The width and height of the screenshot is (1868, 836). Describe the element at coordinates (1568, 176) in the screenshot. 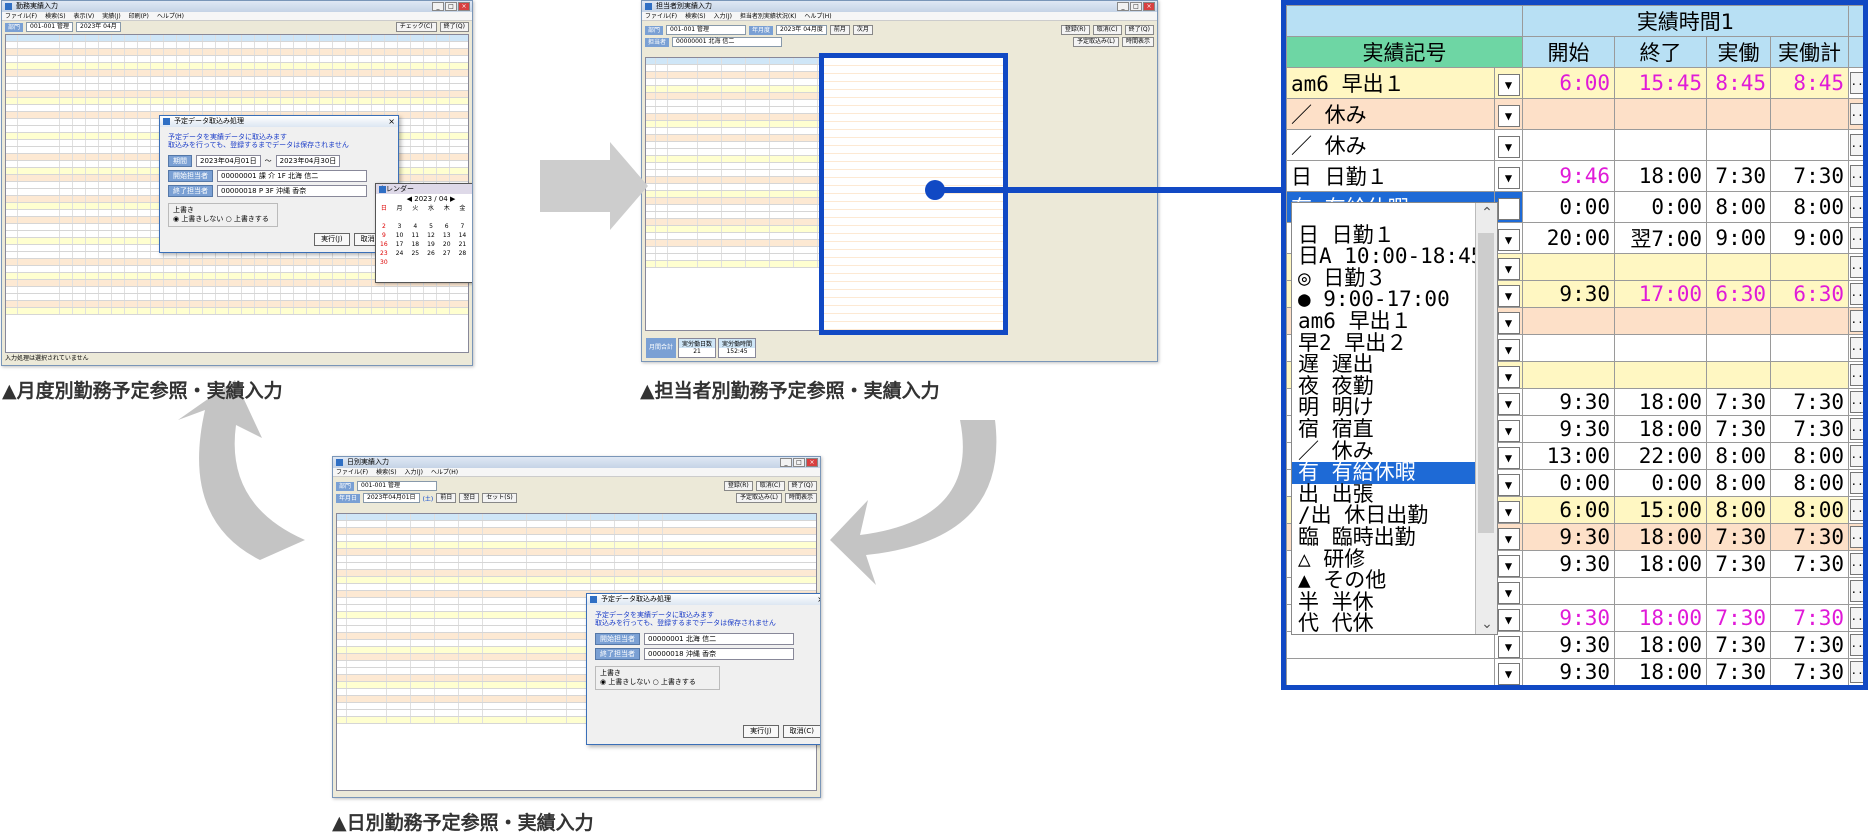

I see `time-start-cell: 9:46` at that location.